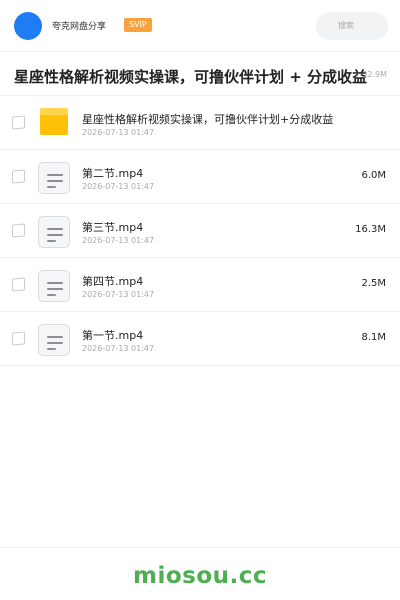  What do you see at coordinates (79, 27) in the screenshot?
I see `app-name: 夸克网盘分享` at bounding box center [79, 27].